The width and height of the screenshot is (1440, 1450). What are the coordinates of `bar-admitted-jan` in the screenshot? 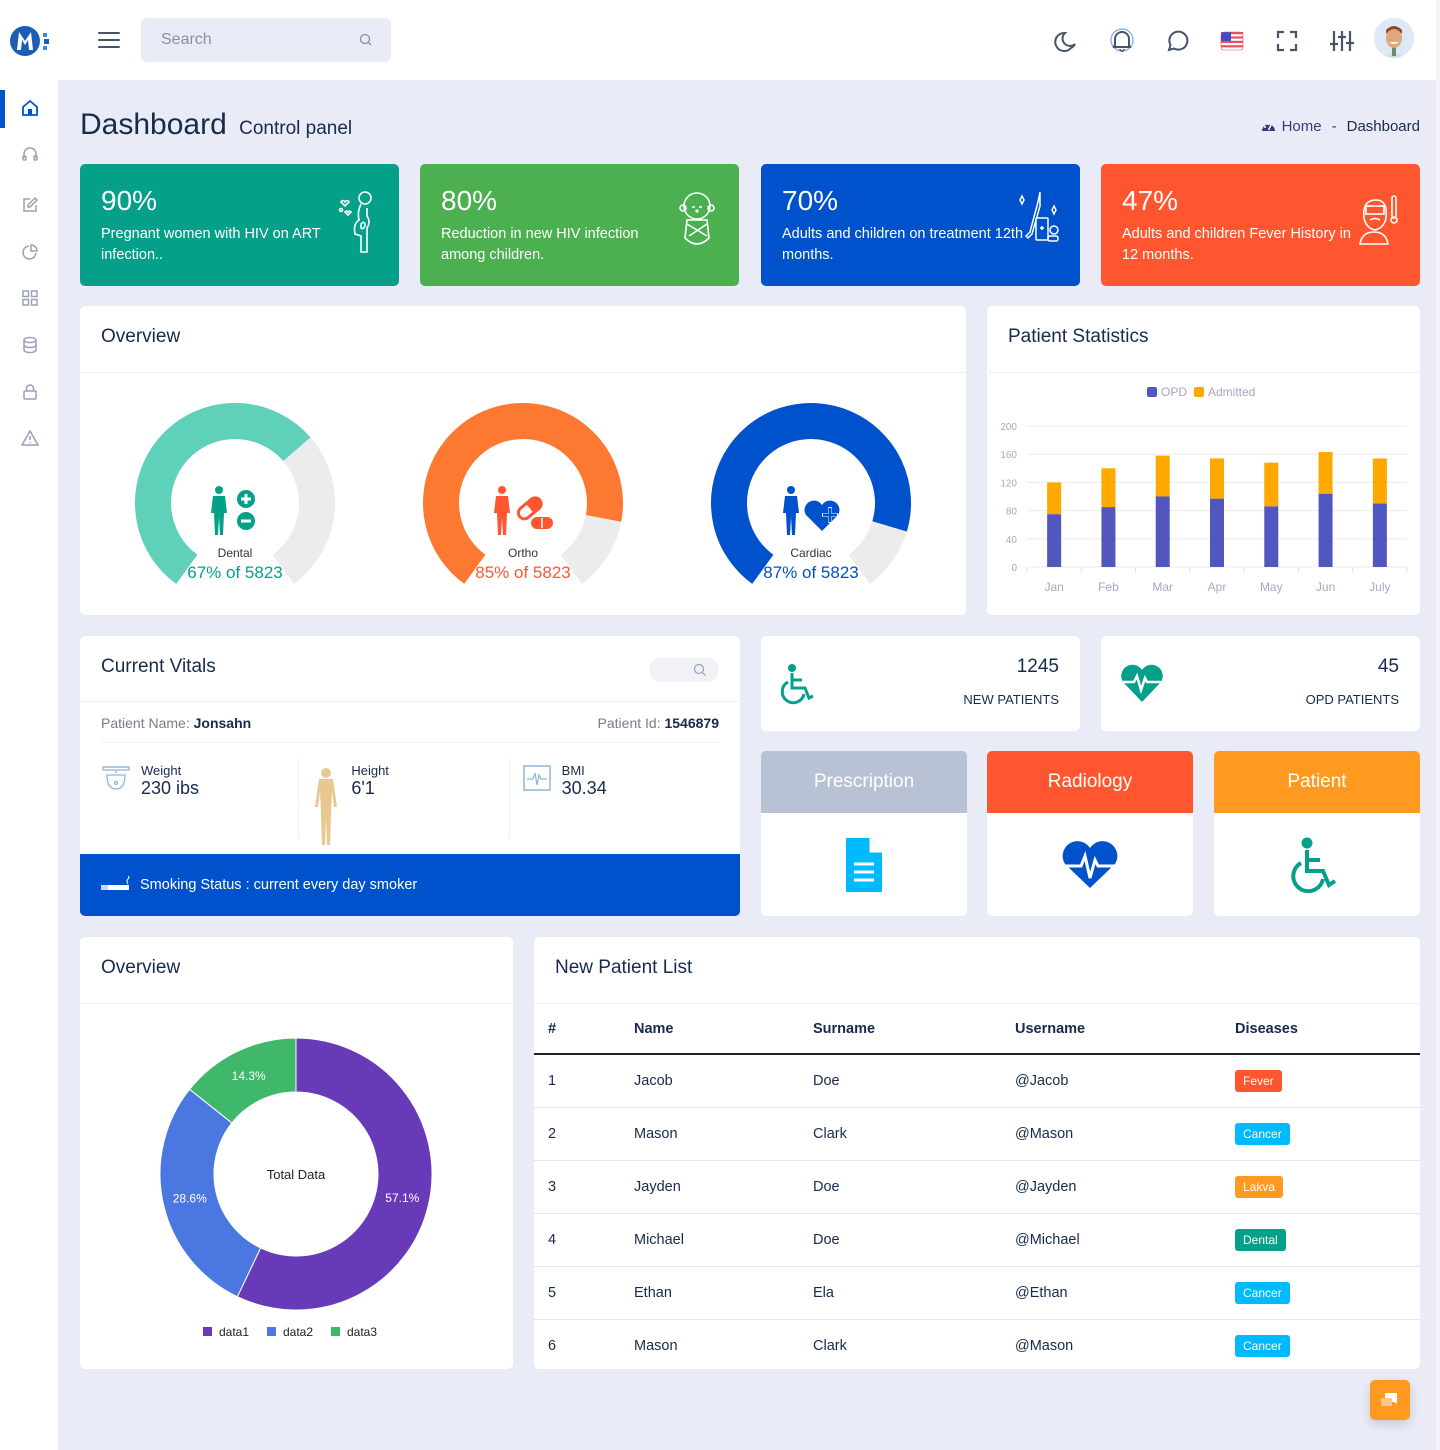 It's located at (1054, 498).